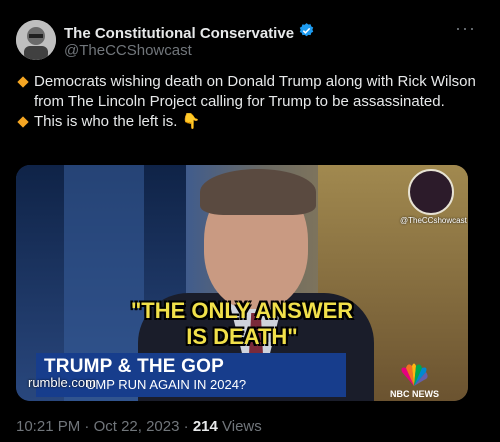  Describe the element at coordinates (242, 336) in the screenshot. I see `quote-line-2: IS DEATH"` at that location.